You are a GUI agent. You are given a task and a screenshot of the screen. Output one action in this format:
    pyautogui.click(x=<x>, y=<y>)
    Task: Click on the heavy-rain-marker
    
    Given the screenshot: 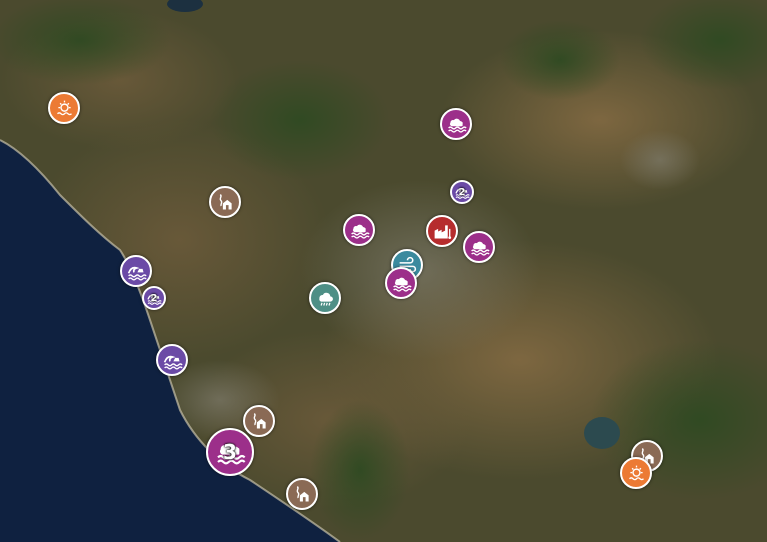 What is the action you would take?
    pyautogui.click(x=325, y=298)
    